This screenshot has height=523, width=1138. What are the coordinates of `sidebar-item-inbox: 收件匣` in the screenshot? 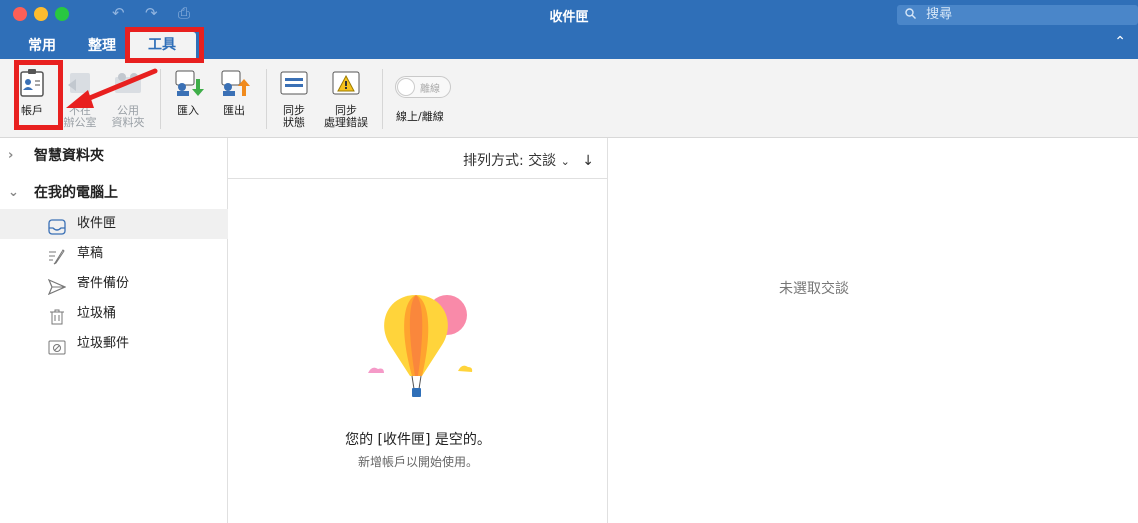 It's located at (114, 224).